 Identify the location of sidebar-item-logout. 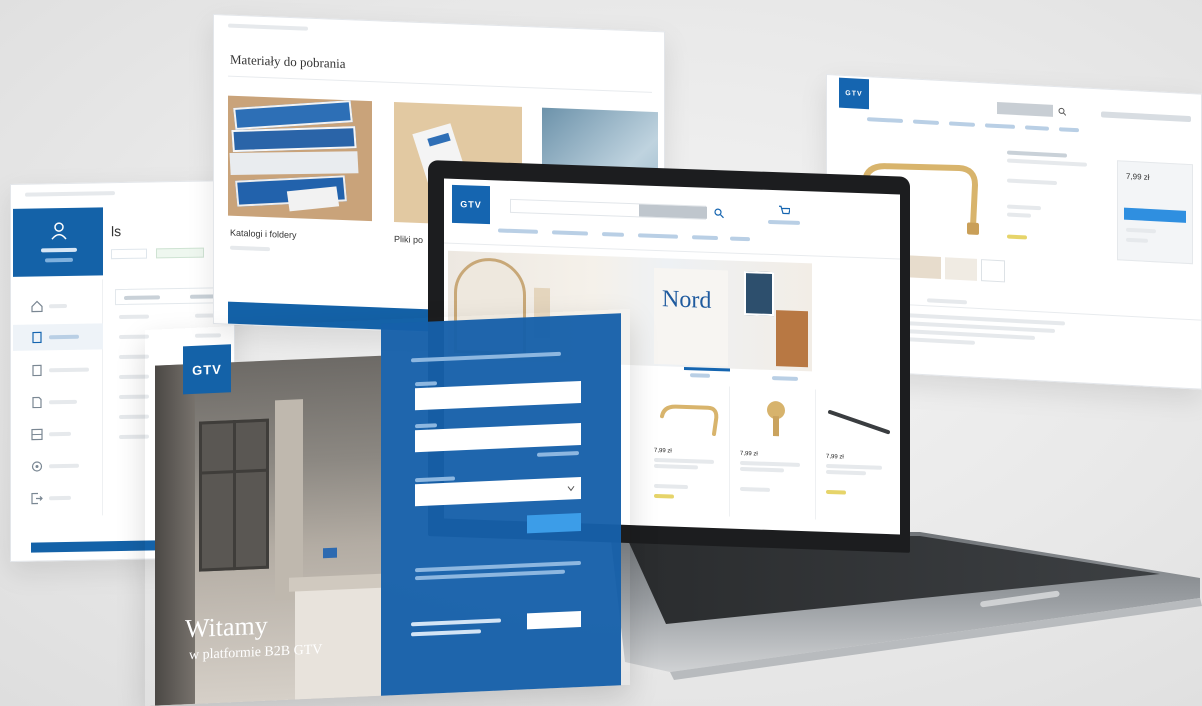
(58, 498).